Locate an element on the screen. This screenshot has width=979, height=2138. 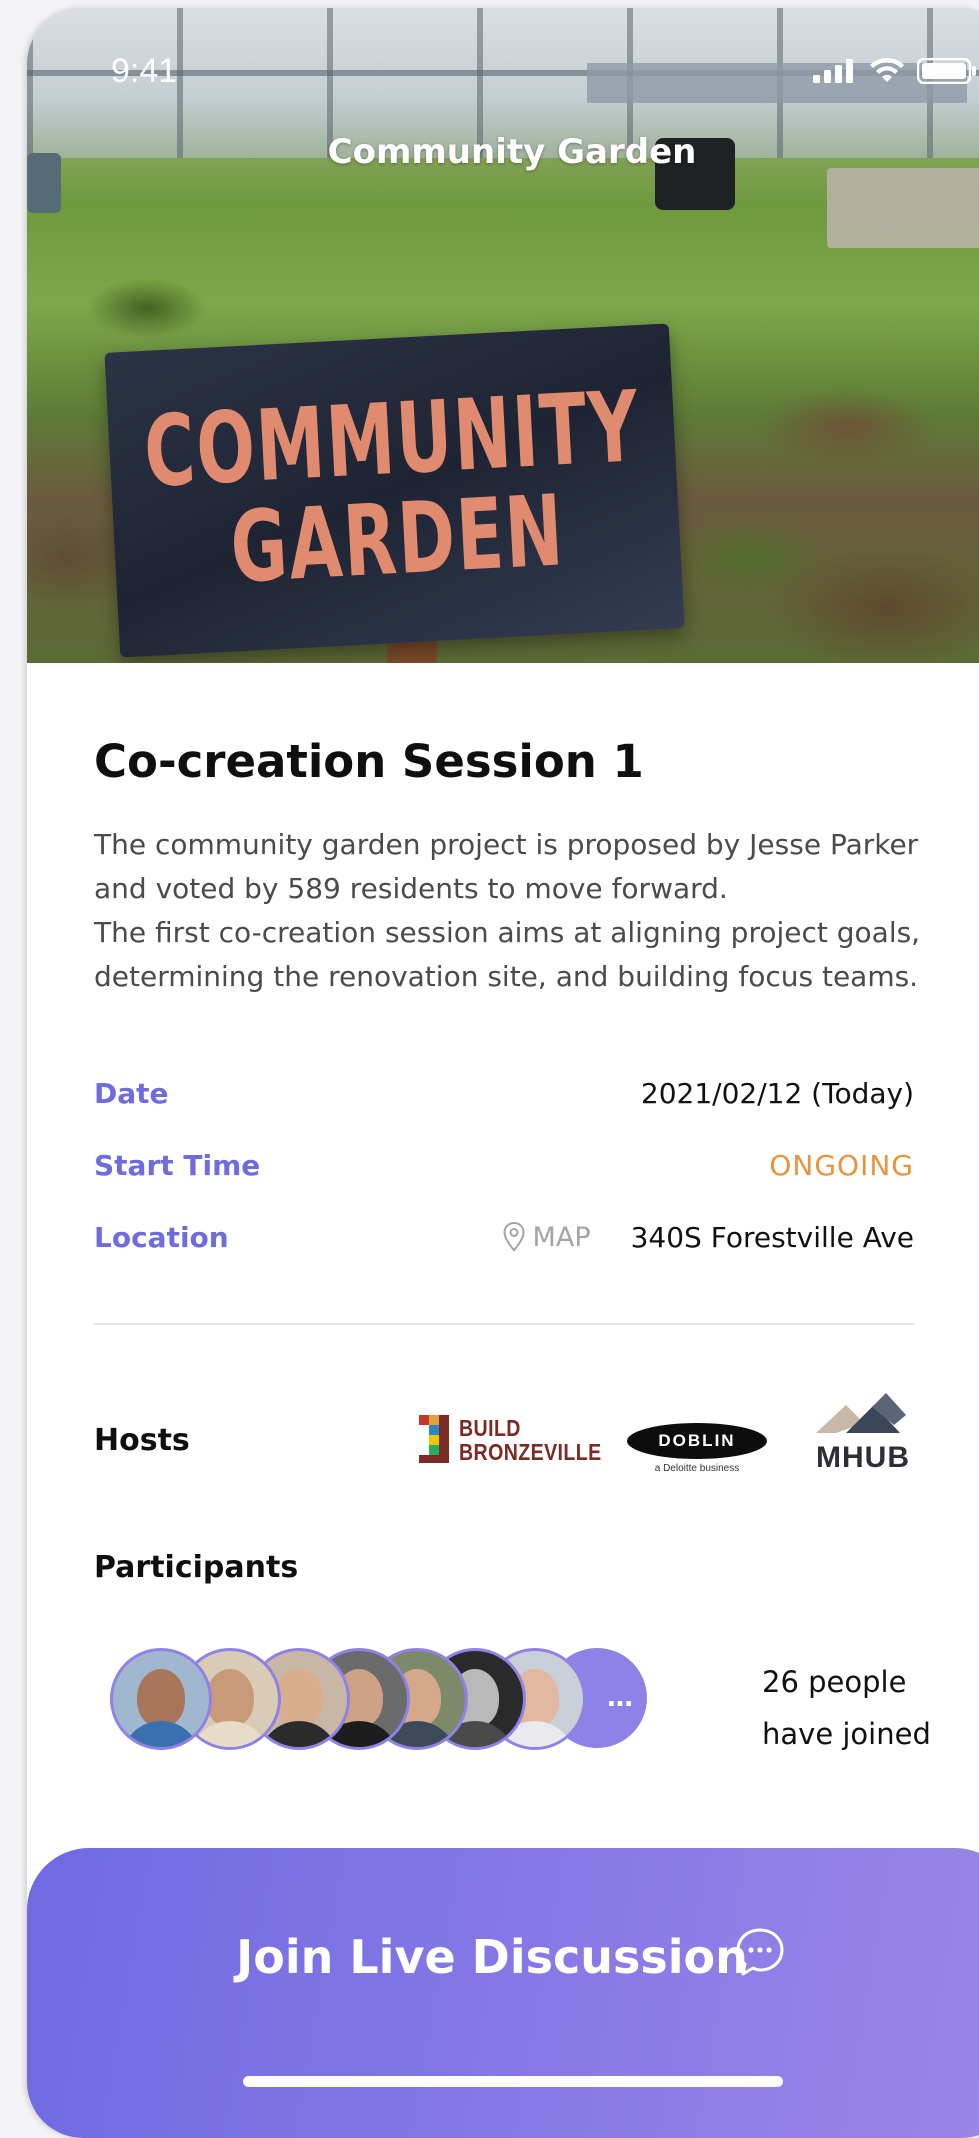
join-live-discussion-button: Join Live Discussion is located at coordinates (503, 1993).